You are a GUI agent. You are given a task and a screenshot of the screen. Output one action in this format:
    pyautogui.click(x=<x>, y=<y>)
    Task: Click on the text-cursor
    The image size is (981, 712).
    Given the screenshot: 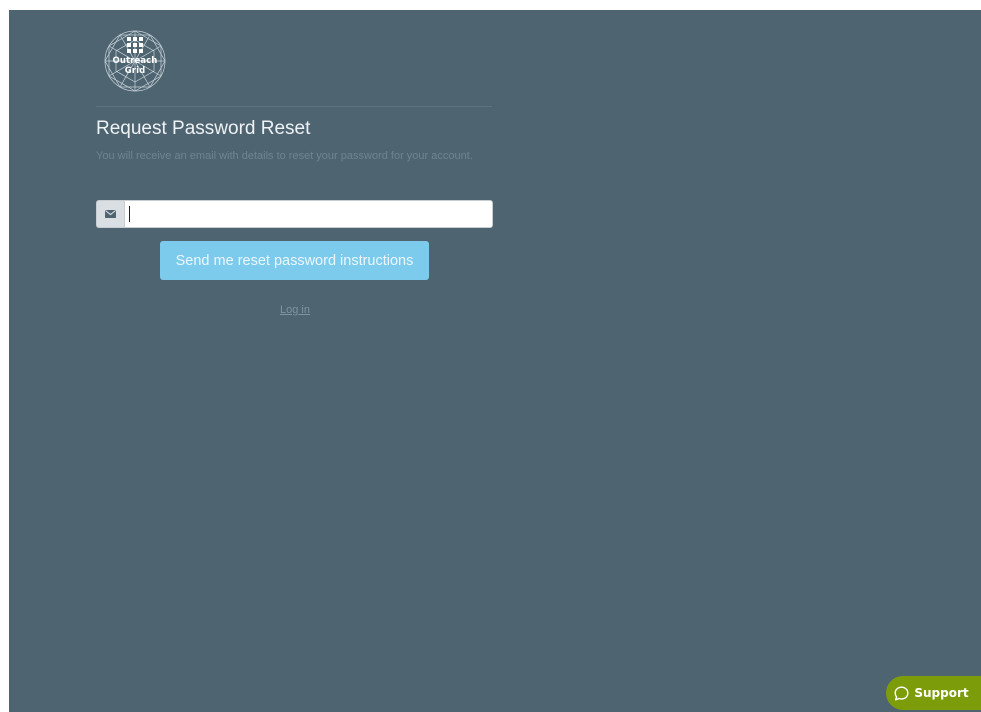 What is the action you would take?
    pyautogui.click(x=129, y=214)
    